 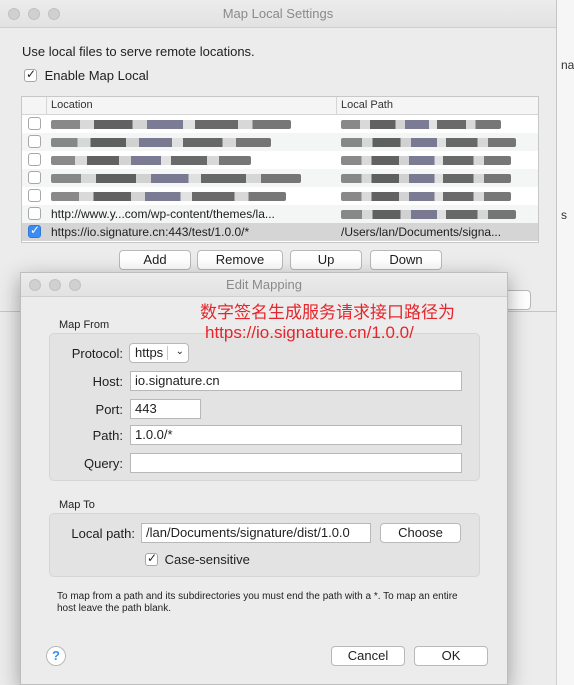 I want to click on row-checkbox-checked, so click(x=34, y=230).